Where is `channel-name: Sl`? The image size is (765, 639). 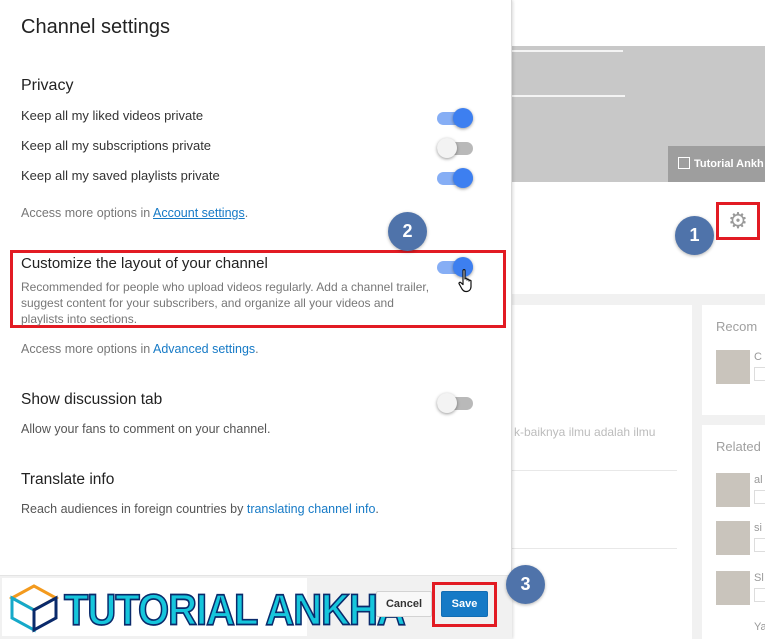
channel-name: Sl is located at coordinates (759, 578).